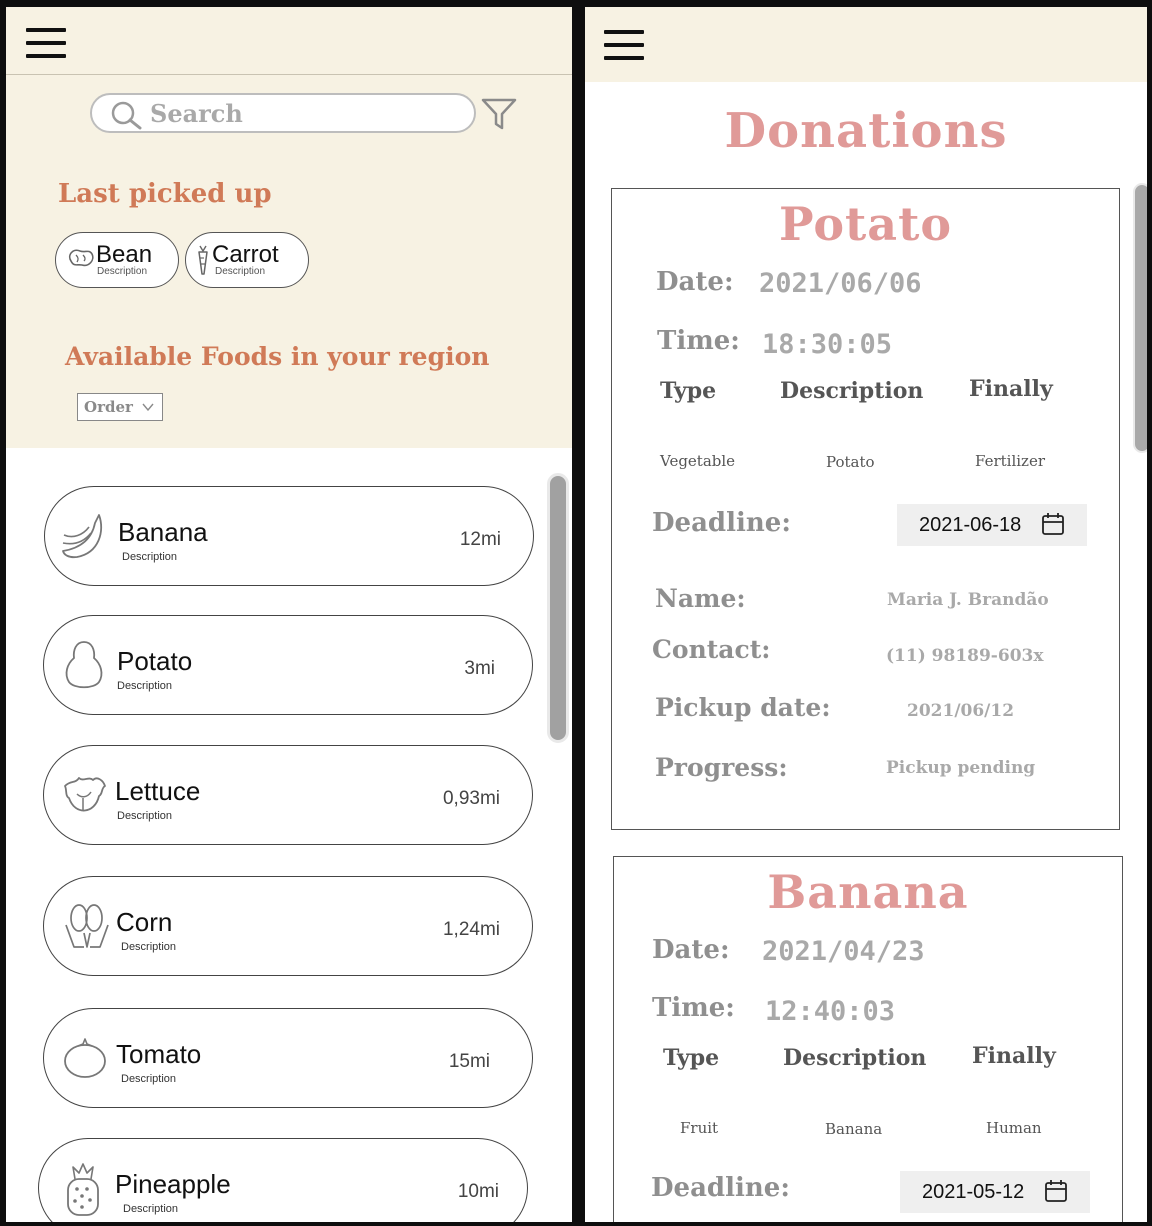  What do you see at coordinates (87, 926) in the screenshot?
I see `corn-icon` at bounding box center [87, 926].